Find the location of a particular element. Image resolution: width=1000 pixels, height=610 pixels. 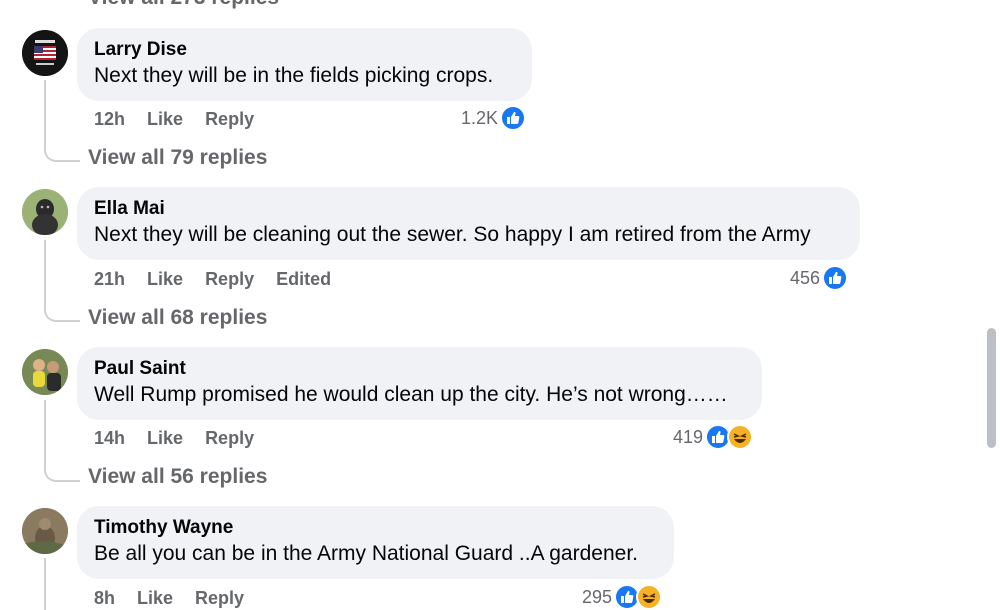

comment-timestamp: 21h is located at coordinates (109, 279).